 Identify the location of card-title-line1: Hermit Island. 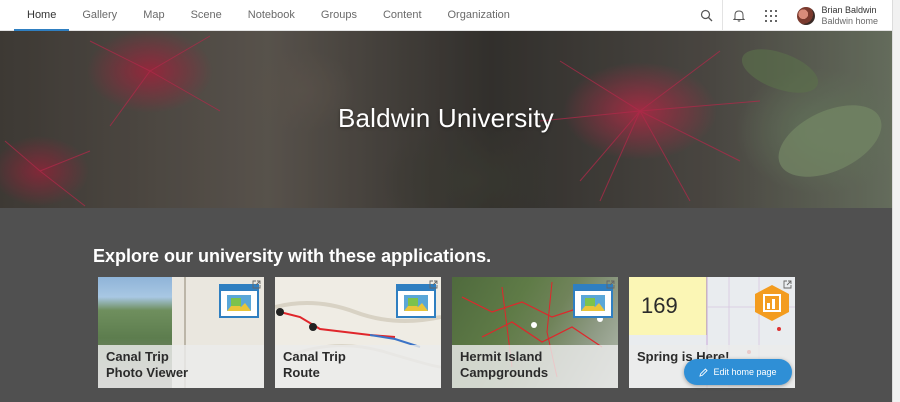
(501, 356).